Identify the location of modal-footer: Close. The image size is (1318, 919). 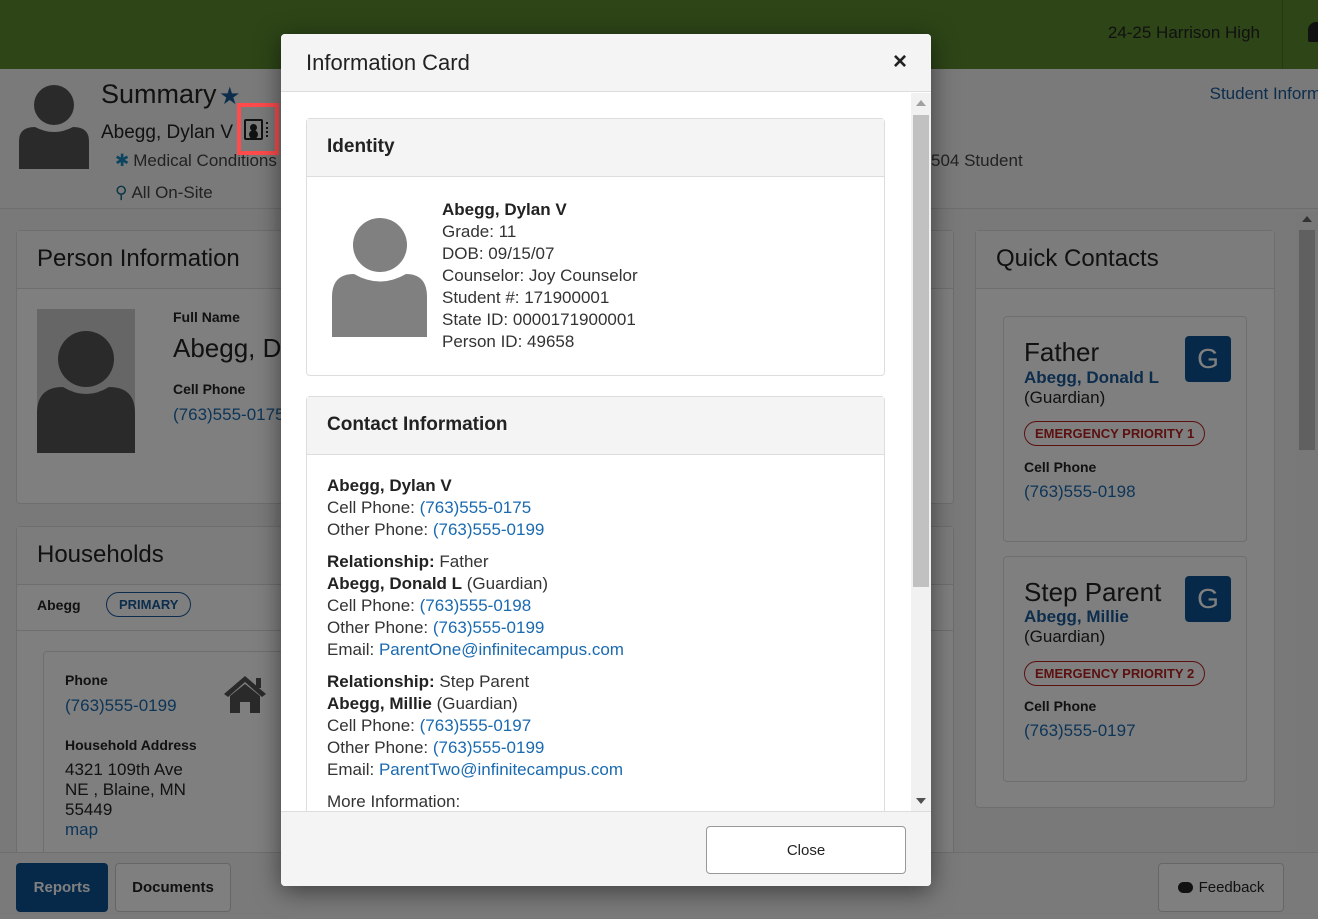
(606, 848).